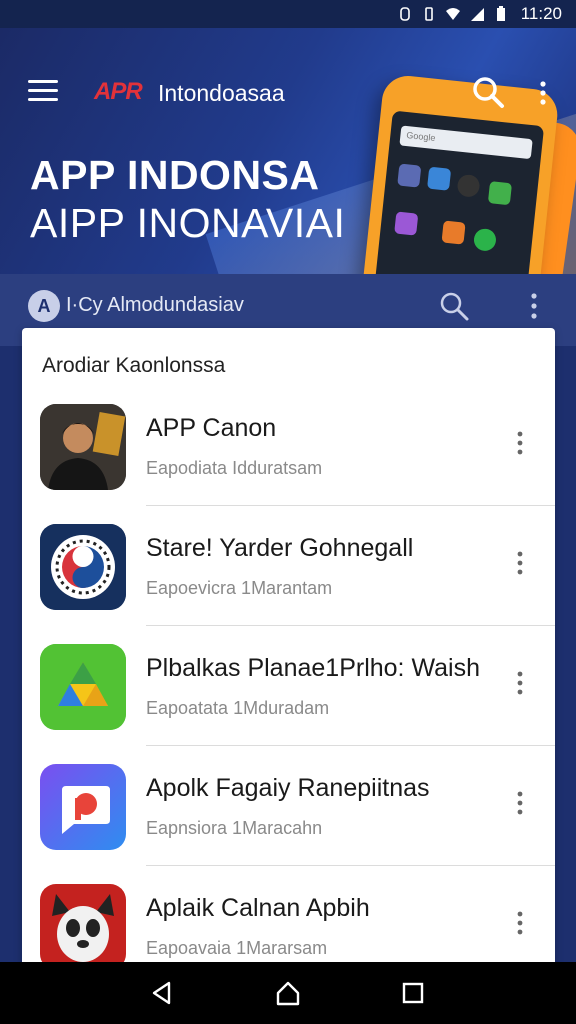  What do you see at coordinates (43, 91) in the screenshot?
I see `menu-icon` at bounding box center [43, 91].